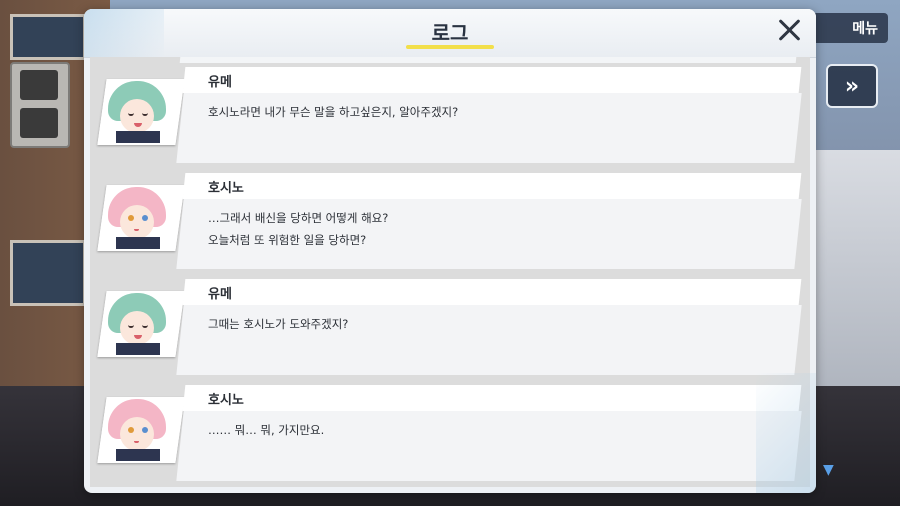 The height and width of the screenshot is (506, 900). I want to click on dialogue-text: 호시노라면 내가 무슨 말을 하고싶은지, 알아주겠지?, so click(333, 112).